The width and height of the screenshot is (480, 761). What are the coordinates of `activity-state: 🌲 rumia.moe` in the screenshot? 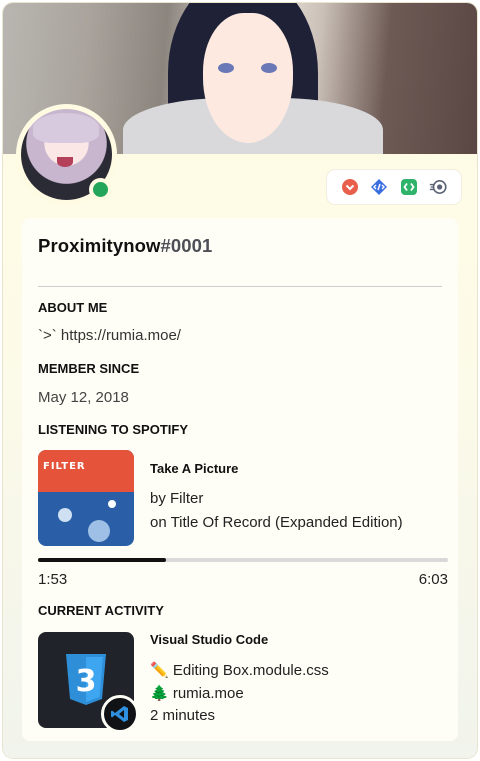 It's located at (197, 693).